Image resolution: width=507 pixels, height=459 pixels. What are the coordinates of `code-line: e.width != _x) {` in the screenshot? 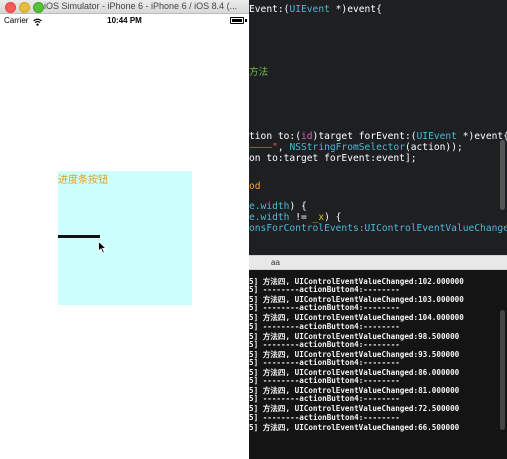 It's located at (295, 217).